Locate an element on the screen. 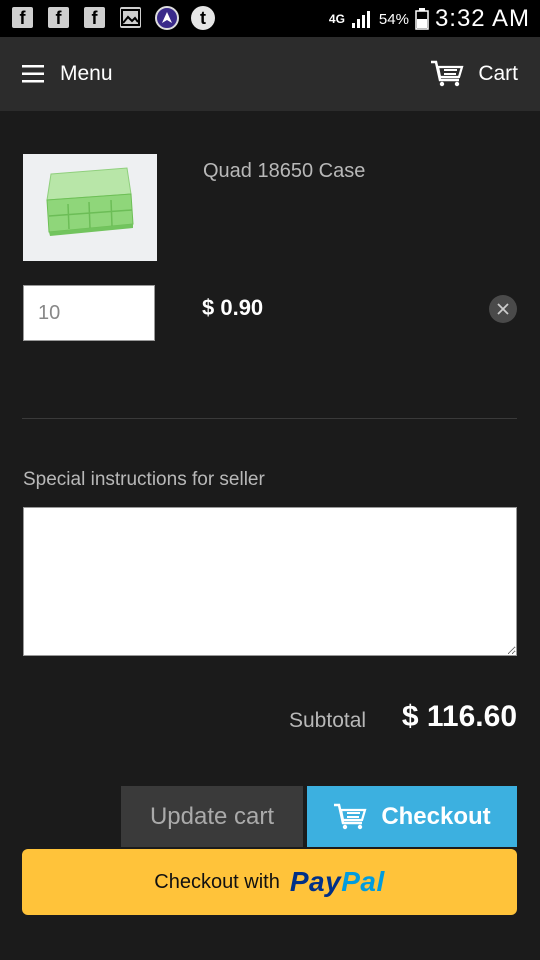 This screenshot has width=540, height=960. product-image is located at coordinates (90, 207).